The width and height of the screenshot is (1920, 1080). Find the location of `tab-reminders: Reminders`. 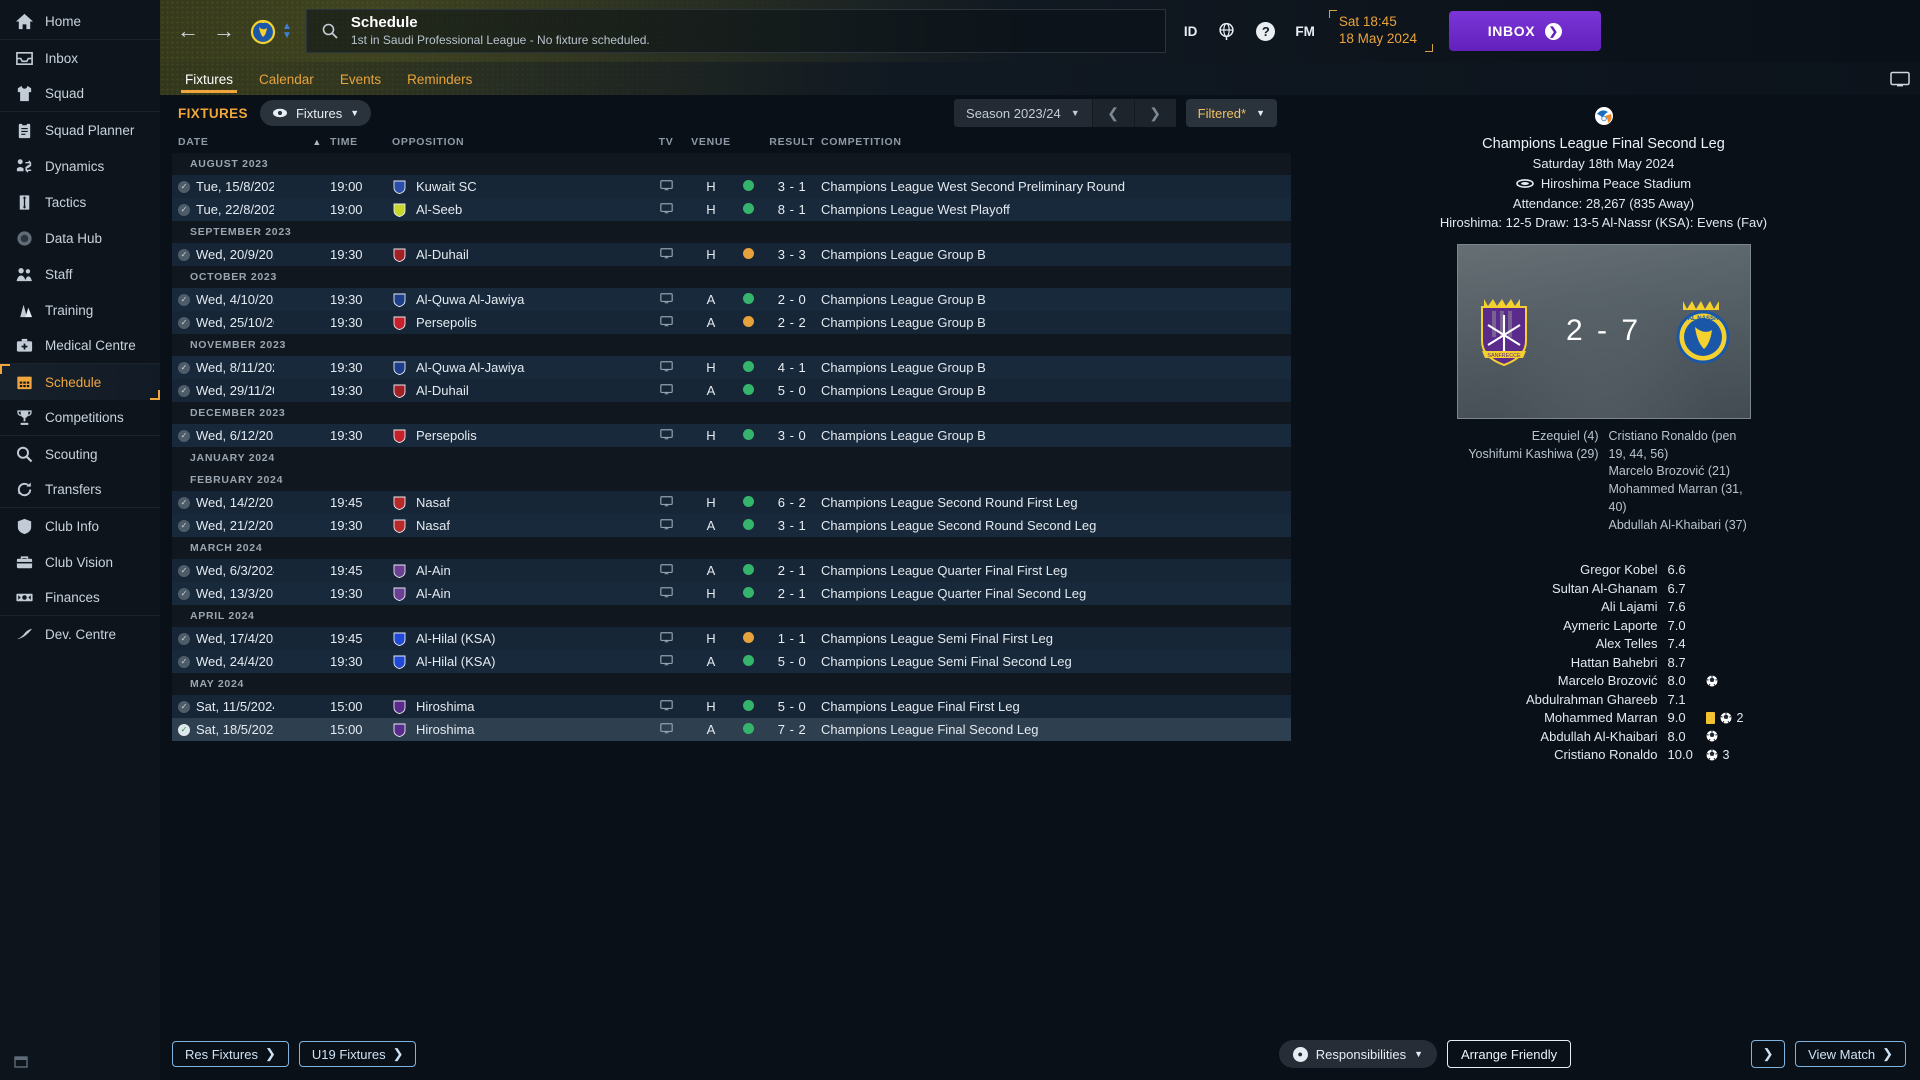

tab-reminders: Reminders is located at coordinates (439, 83).